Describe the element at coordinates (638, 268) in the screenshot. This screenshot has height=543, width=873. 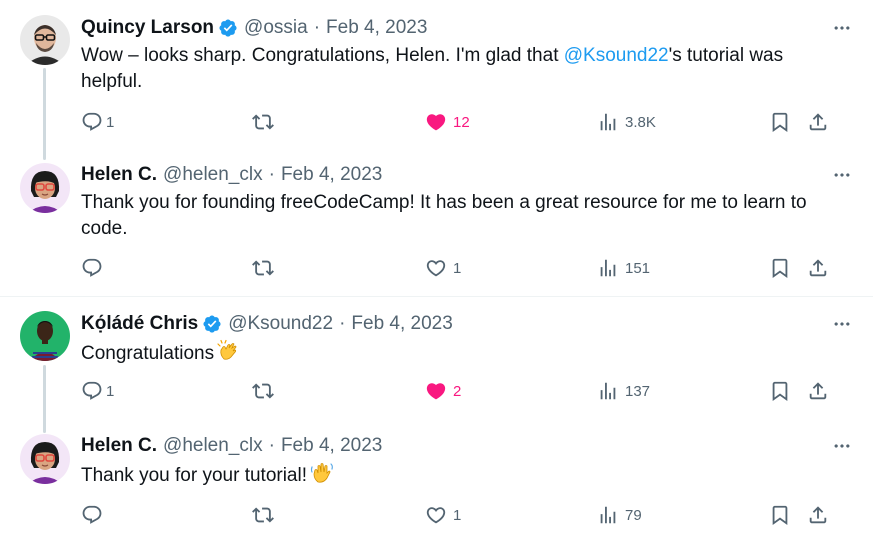
I see `view-count: 151` at that location.